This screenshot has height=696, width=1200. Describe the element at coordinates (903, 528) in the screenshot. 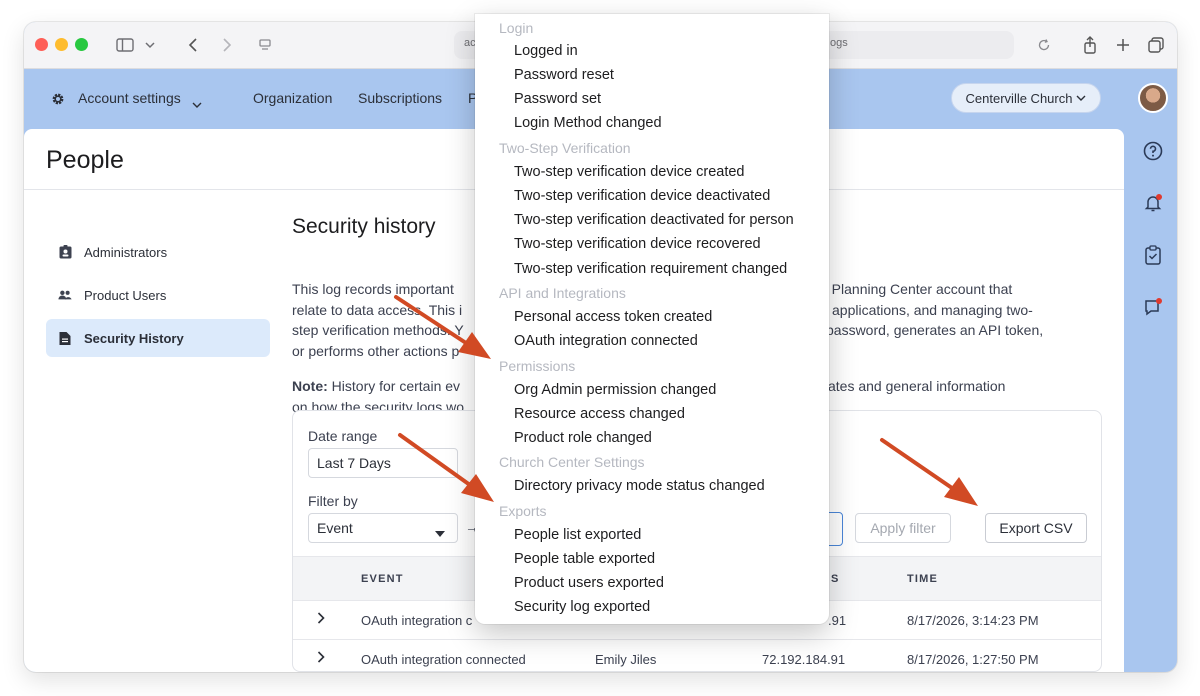

I see `apply-filter-button: Apply filter` at that location.